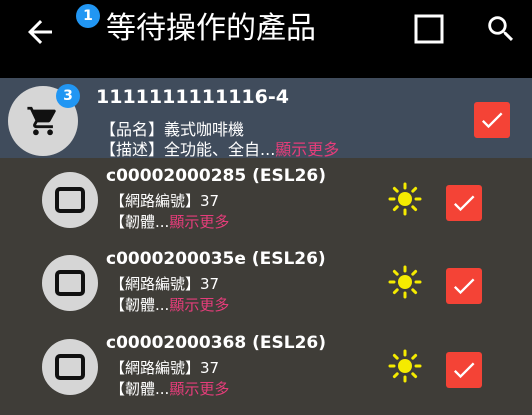 This screenshot has width=532, height=415. What do you see at coordinates (216, 259) in the screenshot?
I see `device-title: c0000200035e (ESL26)` at bounding box center [216, 259].